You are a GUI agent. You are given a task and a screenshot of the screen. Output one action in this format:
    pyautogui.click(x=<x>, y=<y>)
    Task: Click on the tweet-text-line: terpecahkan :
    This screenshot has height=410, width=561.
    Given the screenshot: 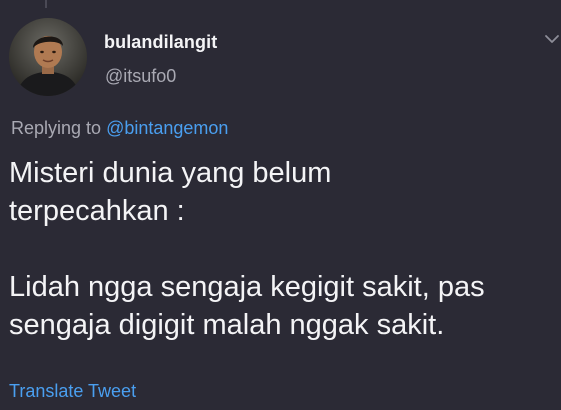 What is the action you would take?
    pyautogui.click(x=97, y=211)
    